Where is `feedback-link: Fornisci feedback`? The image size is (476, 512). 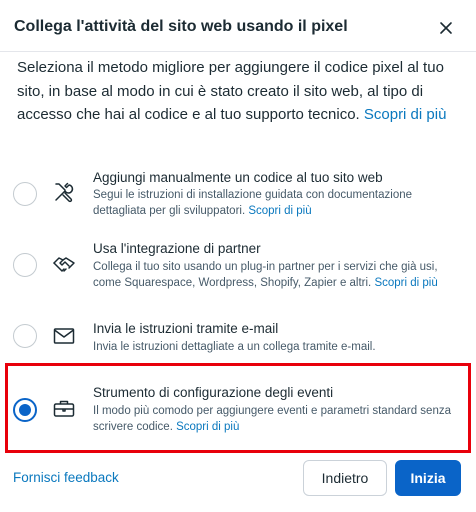 feedback-link: Fornisci feedback is located at coordinates (66, 477).